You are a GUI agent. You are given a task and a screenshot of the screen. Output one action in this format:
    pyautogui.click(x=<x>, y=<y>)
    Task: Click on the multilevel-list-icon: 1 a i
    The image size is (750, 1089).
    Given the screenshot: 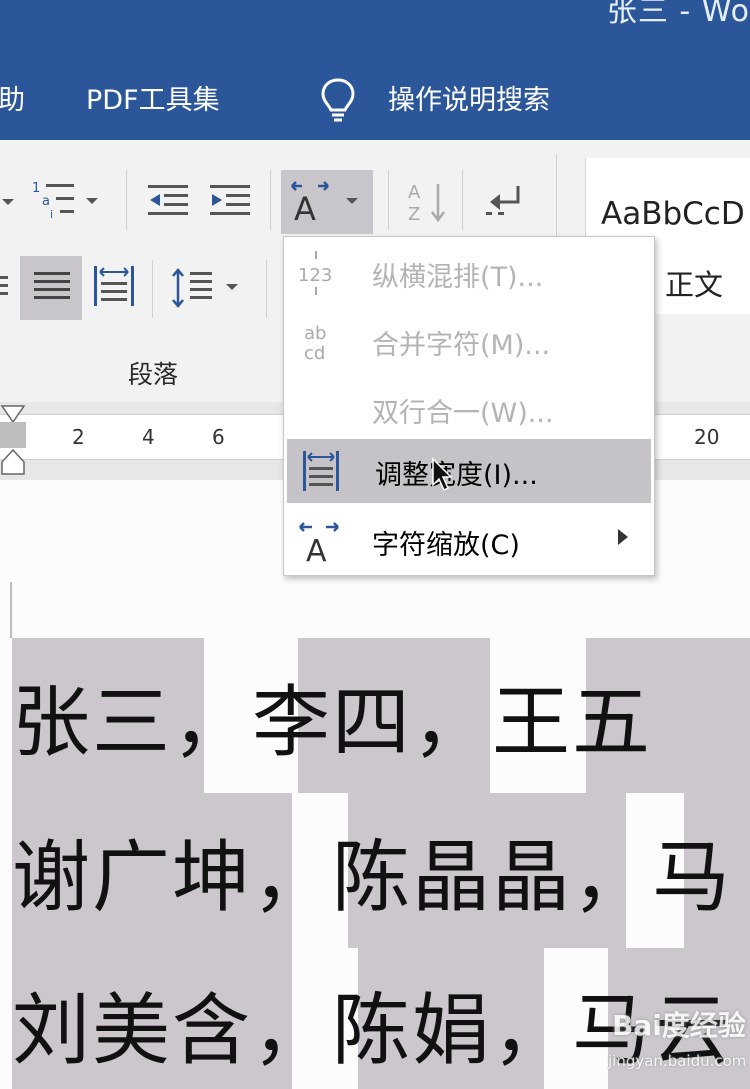 What is the action you would take?
    pyautogui.click(x=70, y=200)
    